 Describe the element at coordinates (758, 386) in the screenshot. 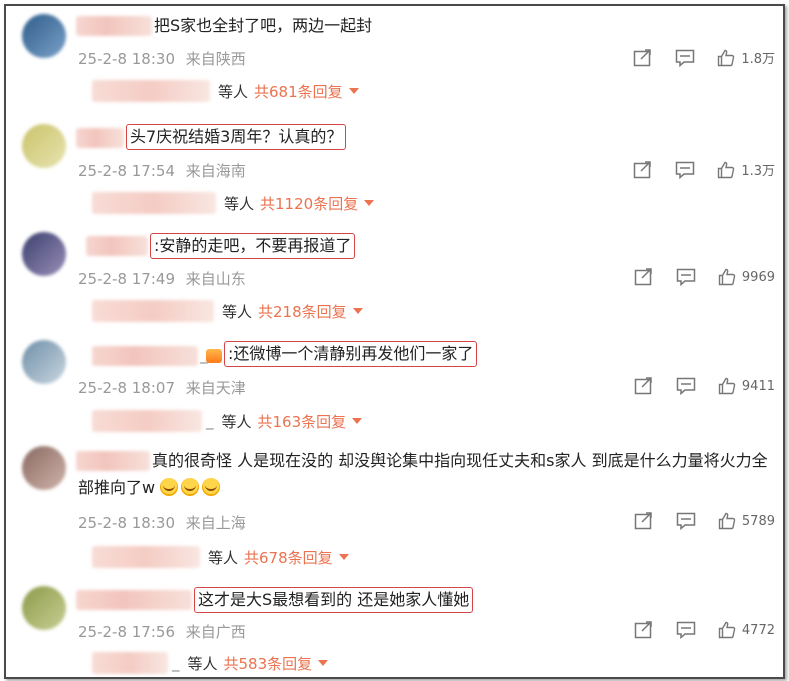

I see `like-count: 9411` at that location.